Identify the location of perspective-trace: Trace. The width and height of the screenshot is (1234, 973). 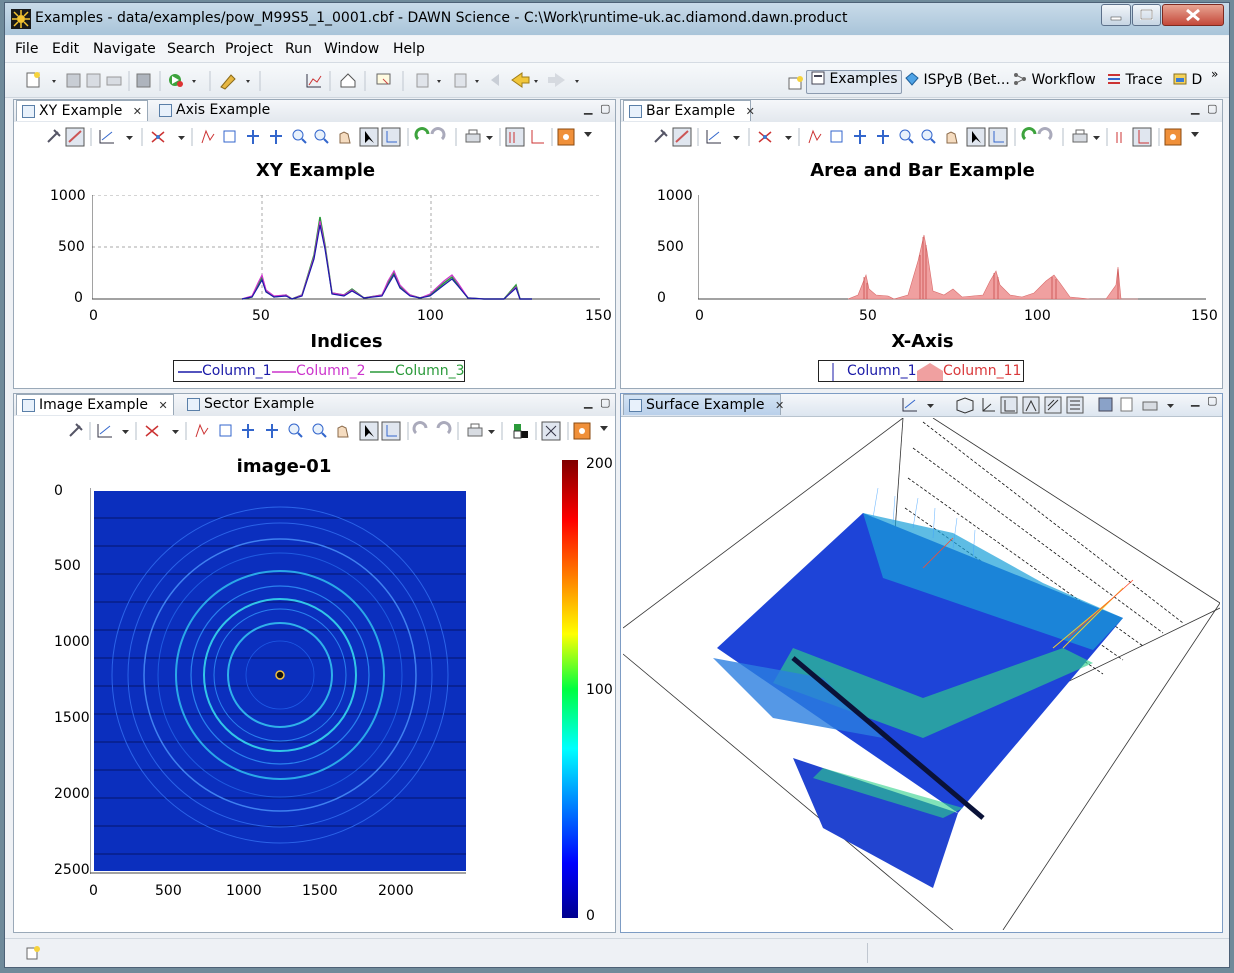
(1135, 83).